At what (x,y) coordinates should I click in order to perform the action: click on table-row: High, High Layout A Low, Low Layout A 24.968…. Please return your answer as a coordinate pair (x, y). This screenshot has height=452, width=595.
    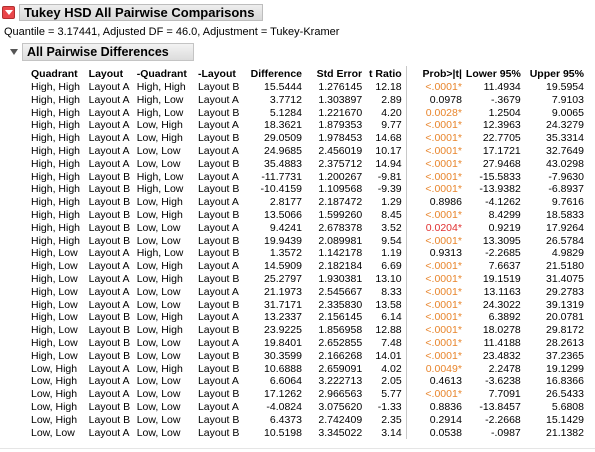
    Looking at the image, I should click on (309, 151).